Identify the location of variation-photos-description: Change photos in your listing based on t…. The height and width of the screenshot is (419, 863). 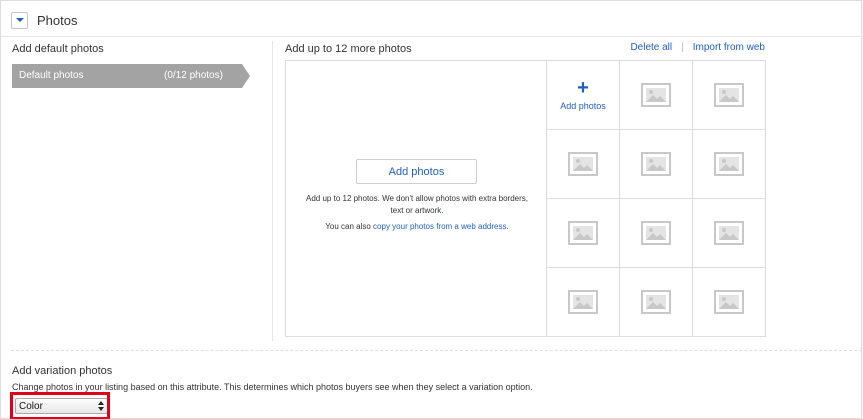
(272, 387).